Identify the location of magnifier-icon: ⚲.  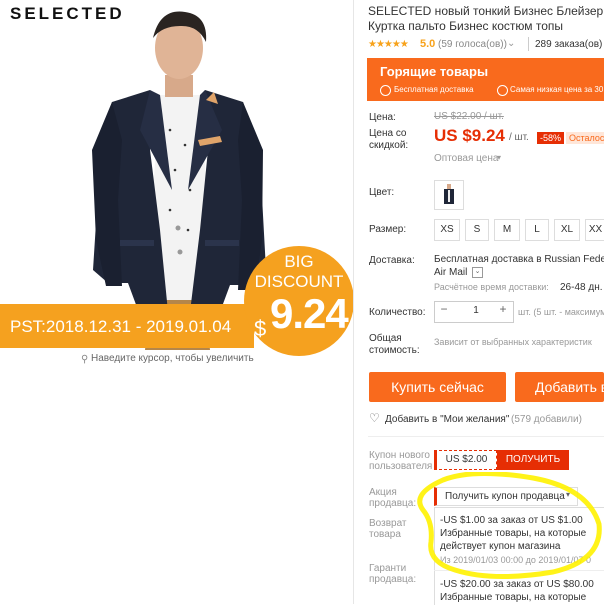
(85, 359).